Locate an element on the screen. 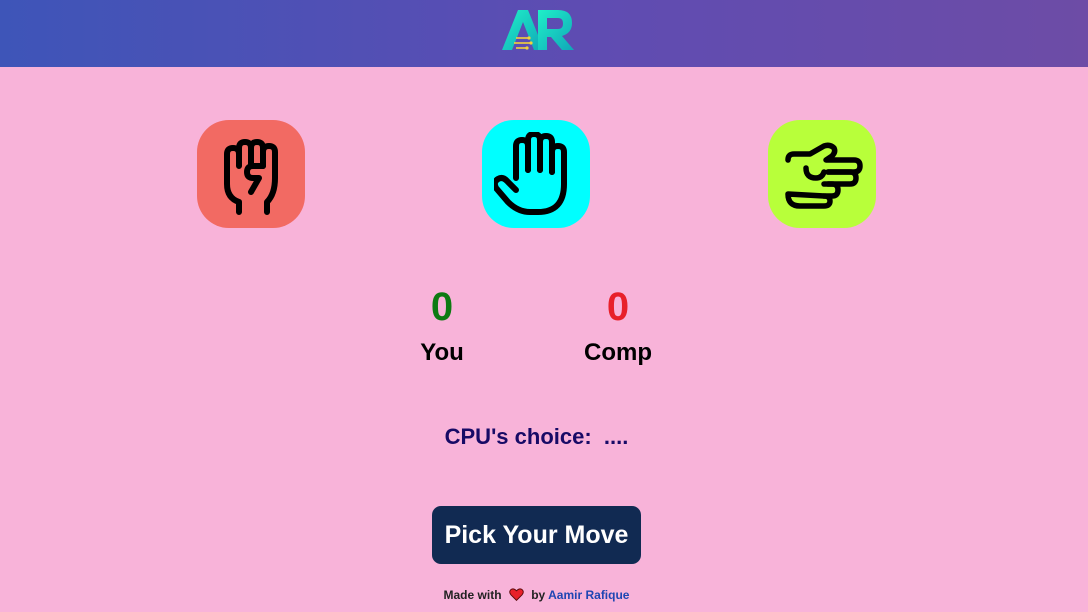 The image size is (1088, 612). comp-score-block: 0 Comp is located at coordinates (618, 326).